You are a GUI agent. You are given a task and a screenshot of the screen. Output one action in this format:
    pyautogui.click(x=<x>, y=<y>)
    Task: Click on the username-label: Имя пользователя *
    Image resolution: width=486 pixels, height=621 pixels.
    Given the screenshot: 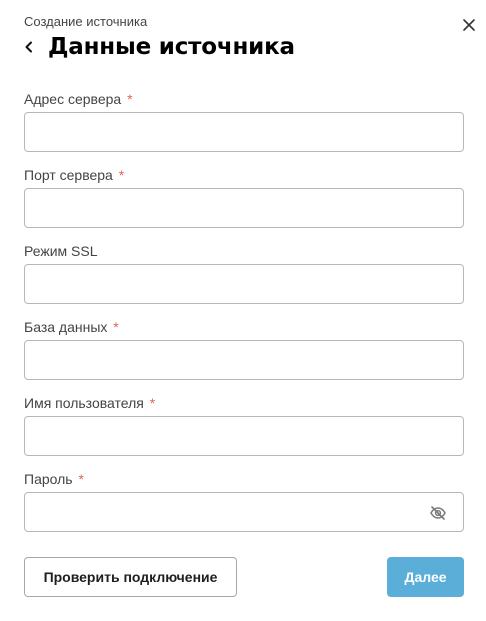 What is the action you would take?
    pyautogui.click(x=244, y=403)
    